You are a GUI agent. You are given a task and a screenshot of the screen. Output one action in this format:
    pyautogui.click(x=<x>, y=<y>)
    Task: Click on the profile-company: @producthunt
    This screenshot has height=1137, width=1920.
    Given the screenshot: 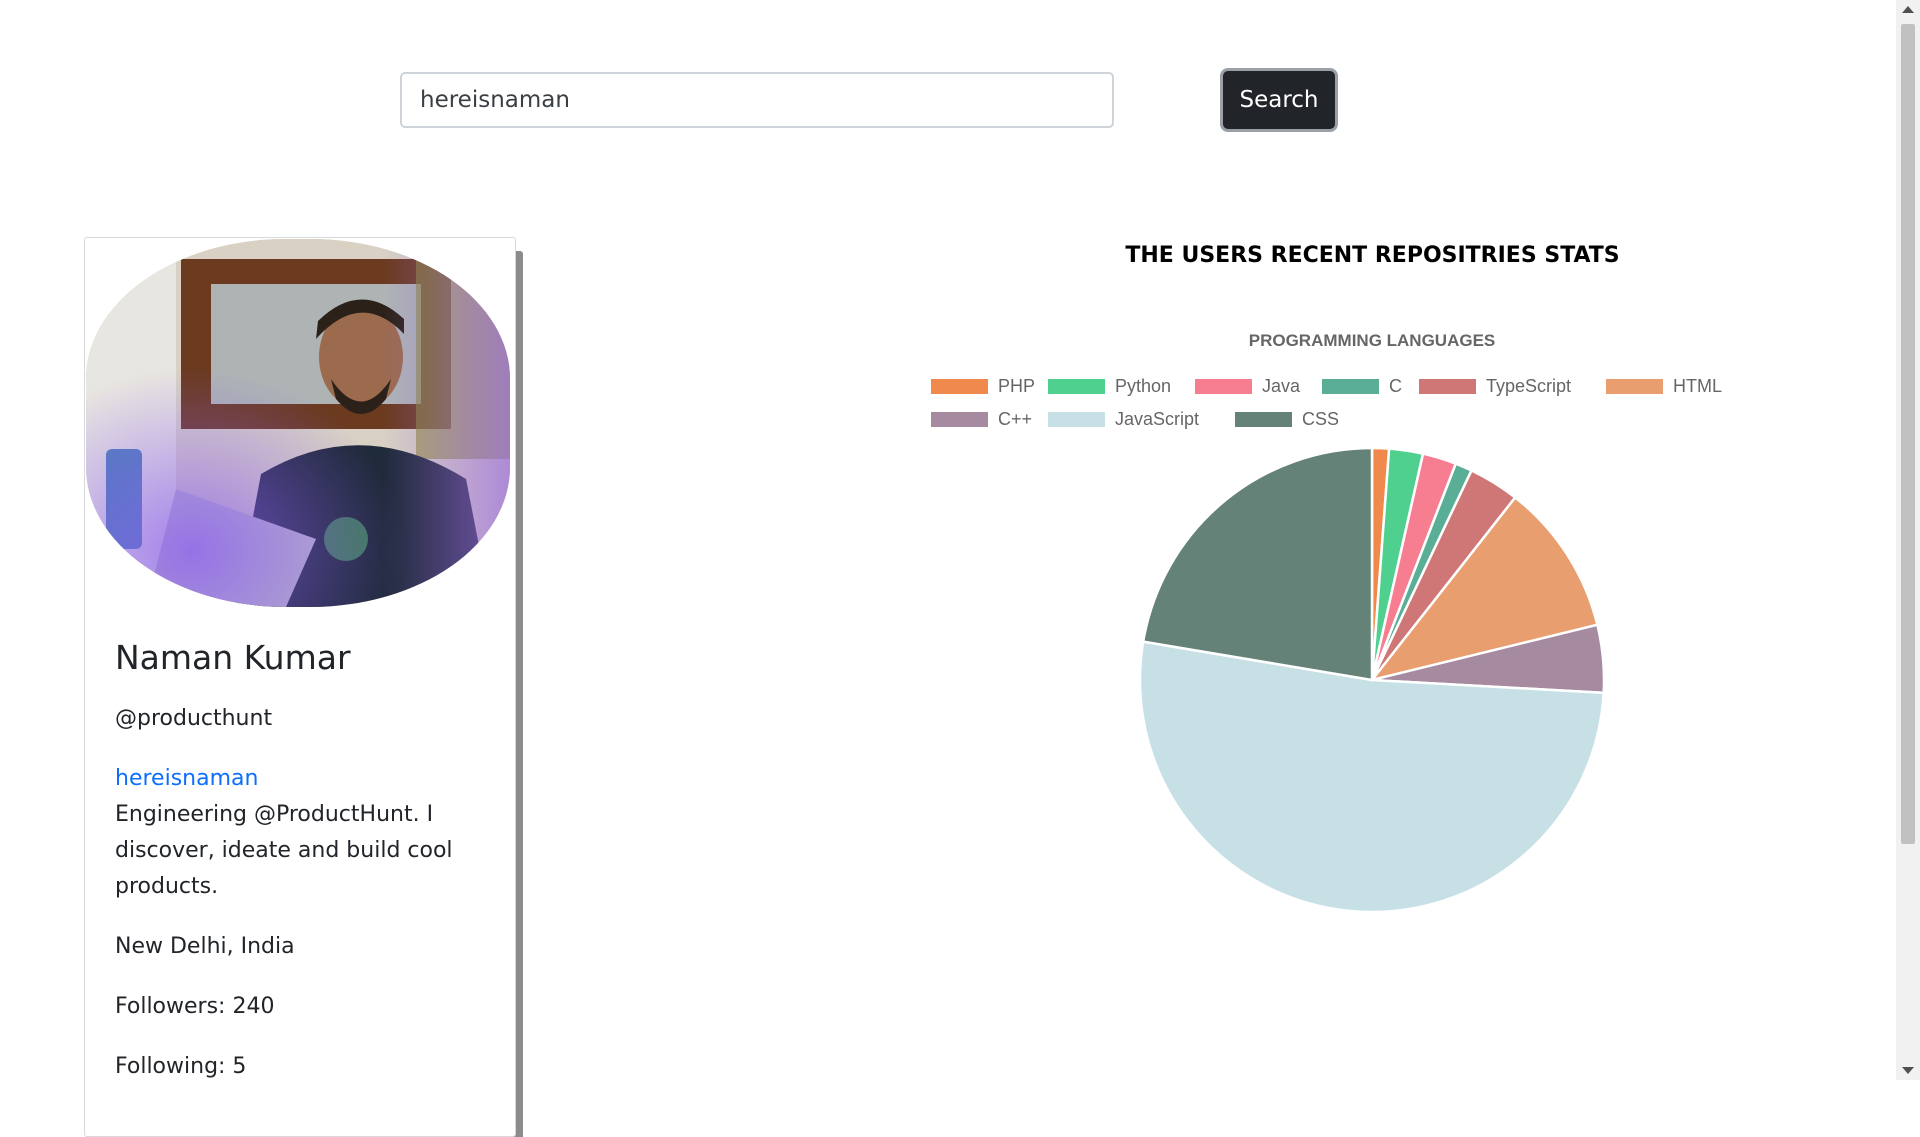 What is the action you would take?
    pyautogui.click(x=194, y=718)
    